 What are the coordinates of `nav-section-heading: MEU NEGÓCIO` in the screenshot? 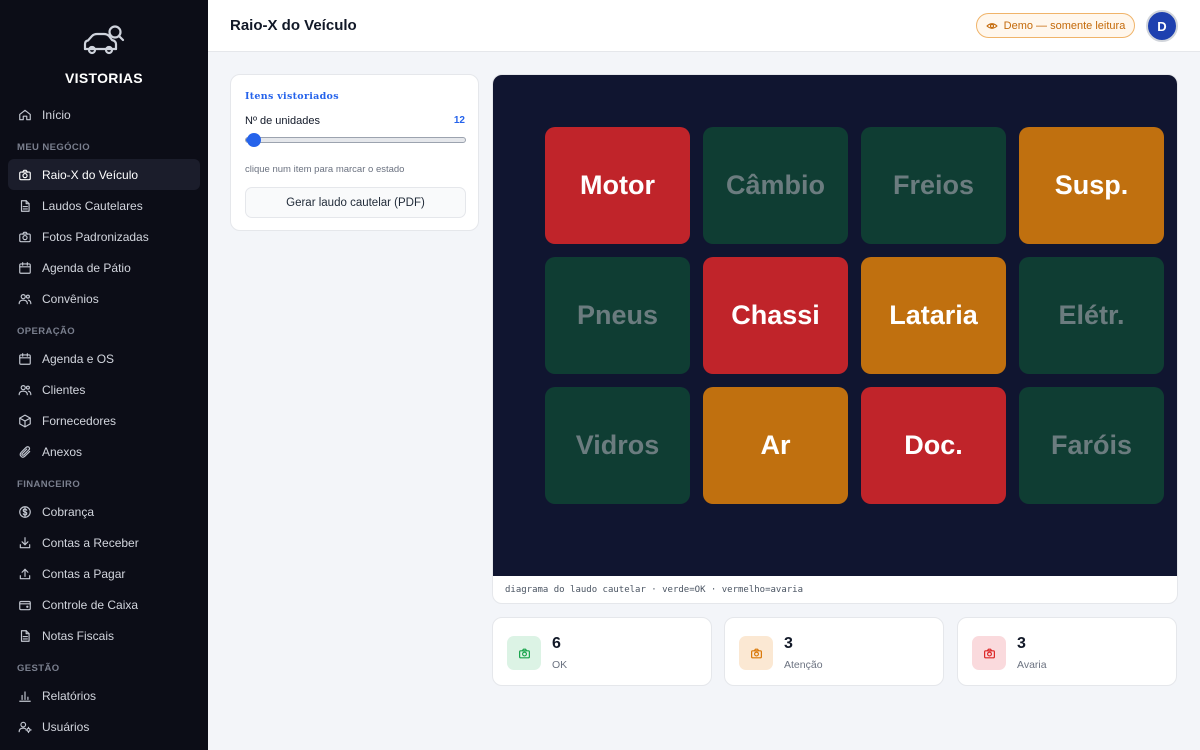 It's located at (54, 147).